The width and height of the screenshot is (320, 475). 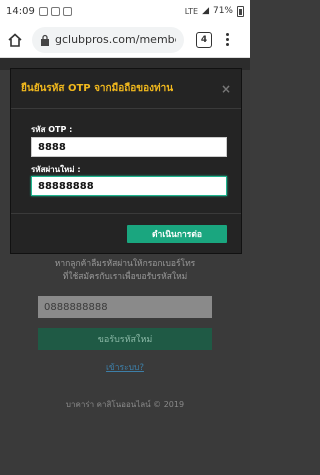 What do you see at coordinates (52, 129) in the screenshot?
I see `otp-label: รหัส OTP :` at bounding box center [52, 129].